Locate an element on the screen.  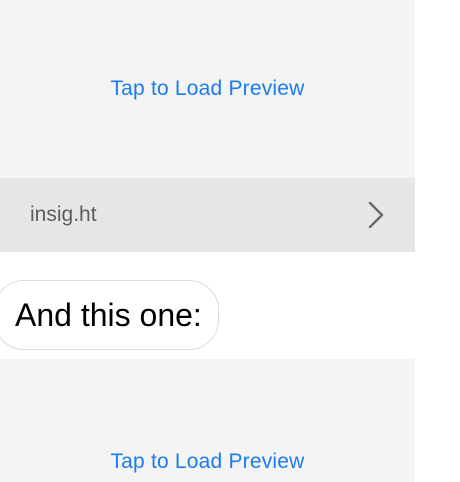
message-bubble: And this one: is located at coordinates (109, 315).